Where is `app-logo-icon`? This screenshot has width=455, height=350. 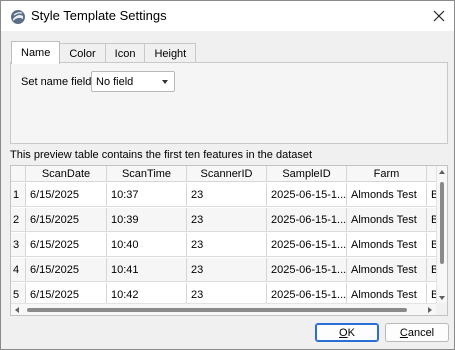
app-logo-icon is located at coordinates (18, 17).